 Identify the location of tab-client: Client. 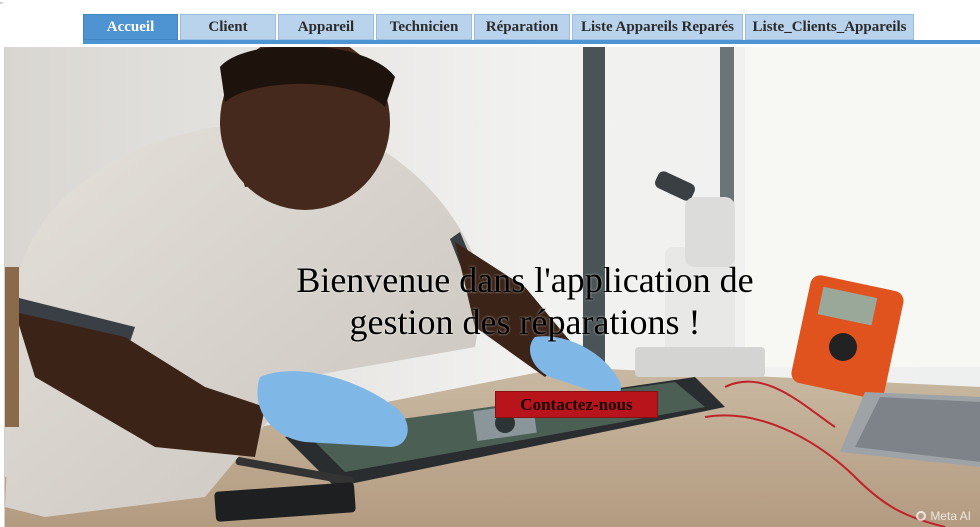
(228, 27).